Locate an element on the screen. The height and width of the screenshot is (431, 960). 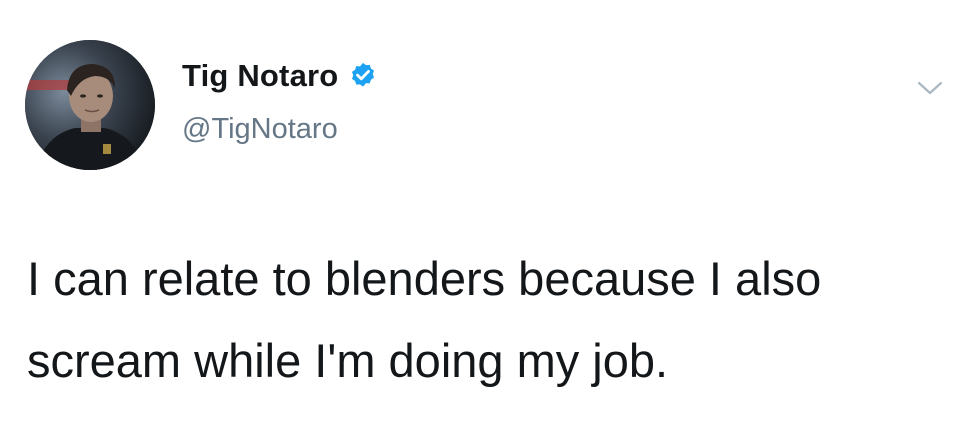
tweet-text-line: scream while I'm doing my job. is located at coordinates (348, 360).